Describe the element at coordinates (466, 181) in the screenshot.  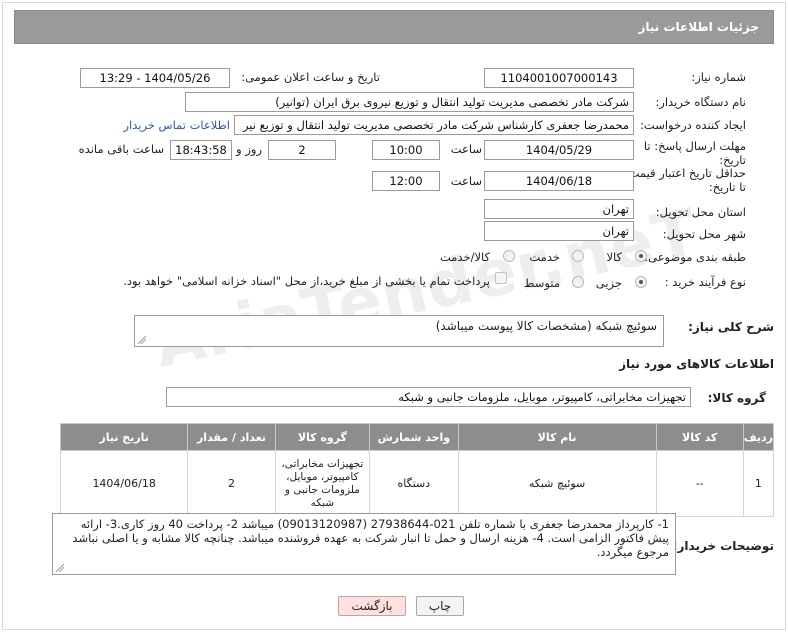
I see `price-validity-time-label: ساعت` at that location.